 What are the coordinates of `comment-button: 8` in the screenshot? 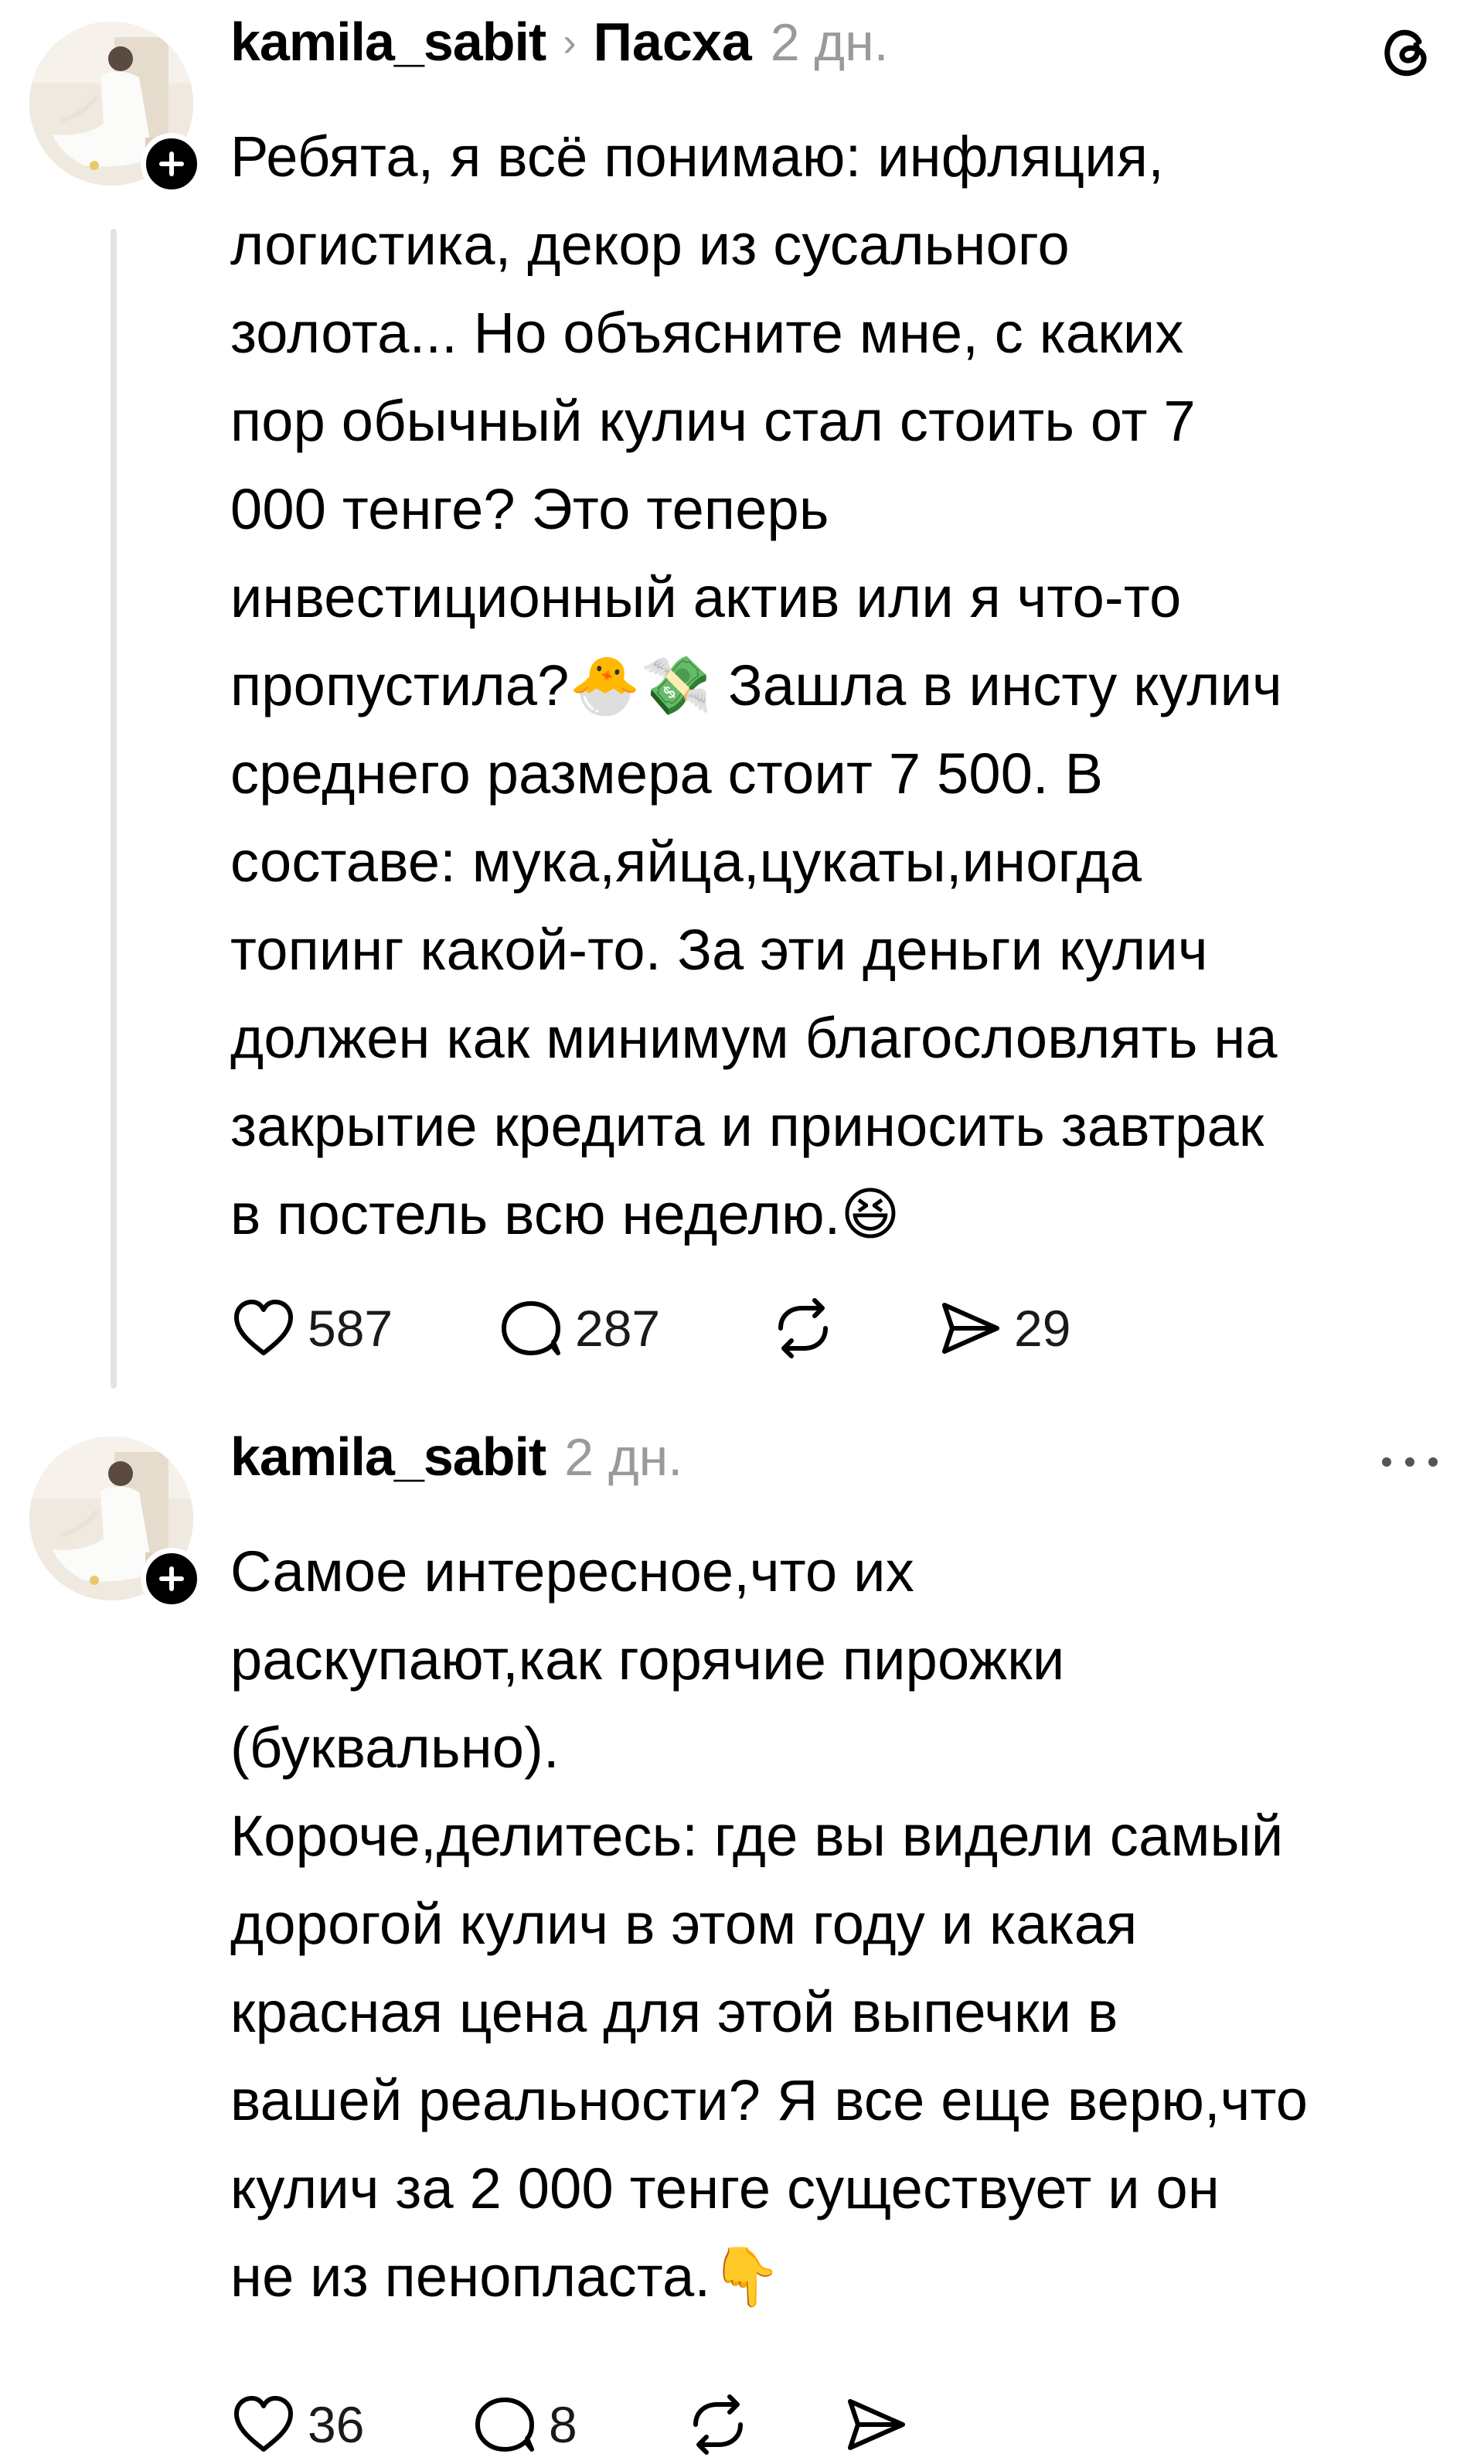 It's located at (578, 2424).